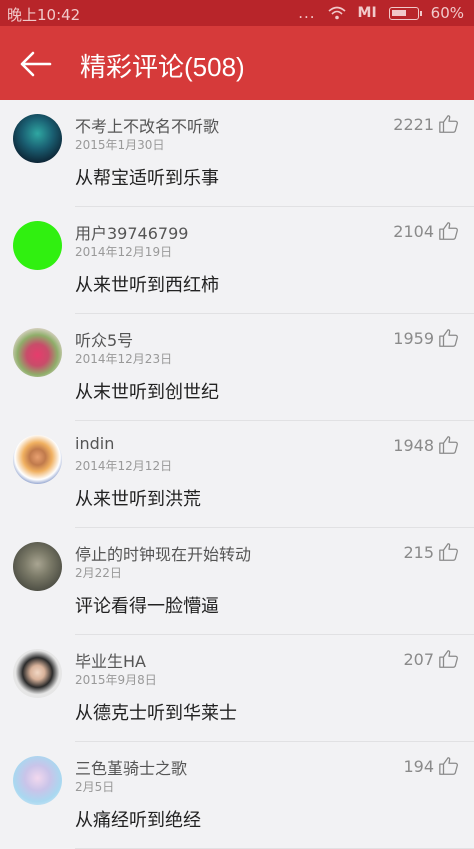  I want to click on like-count: 1959, so click(413, 338).